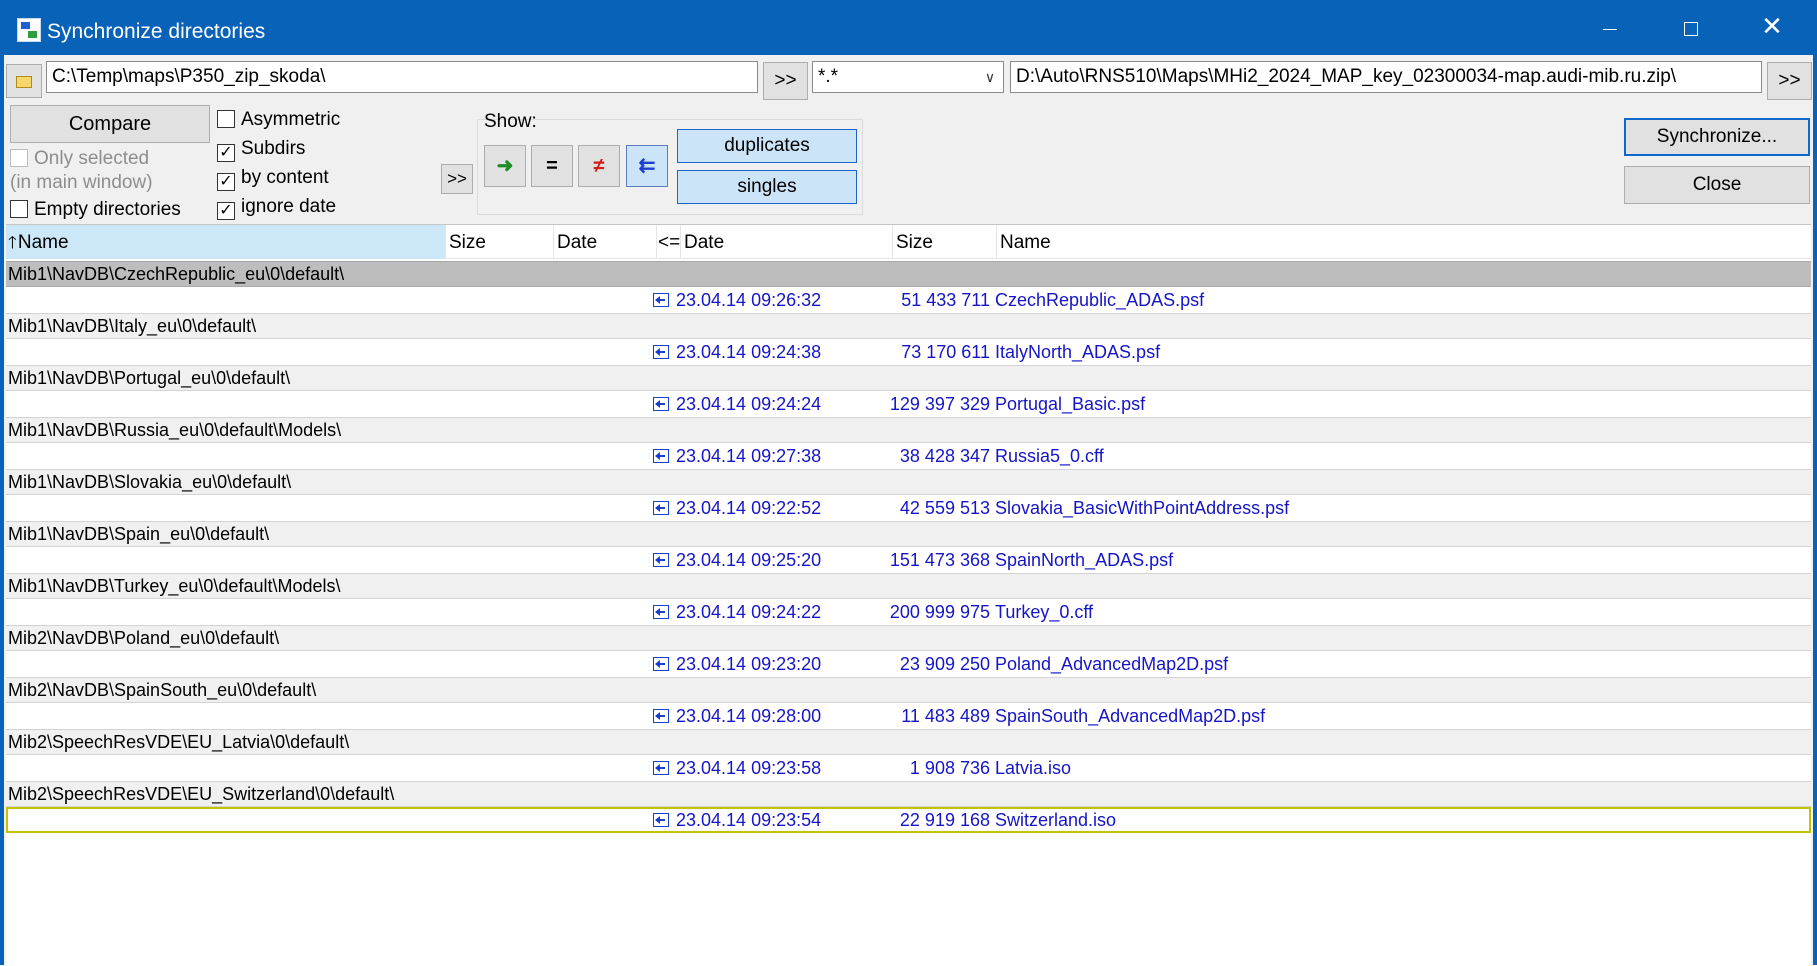 The width and height of the screenshot is (1817, 966). What do you see at coordinates (1112, 664) in the screenshot?
I see `file-name: Poland_AdvancedMap2D.psf` at bounding box center [1112, 664].